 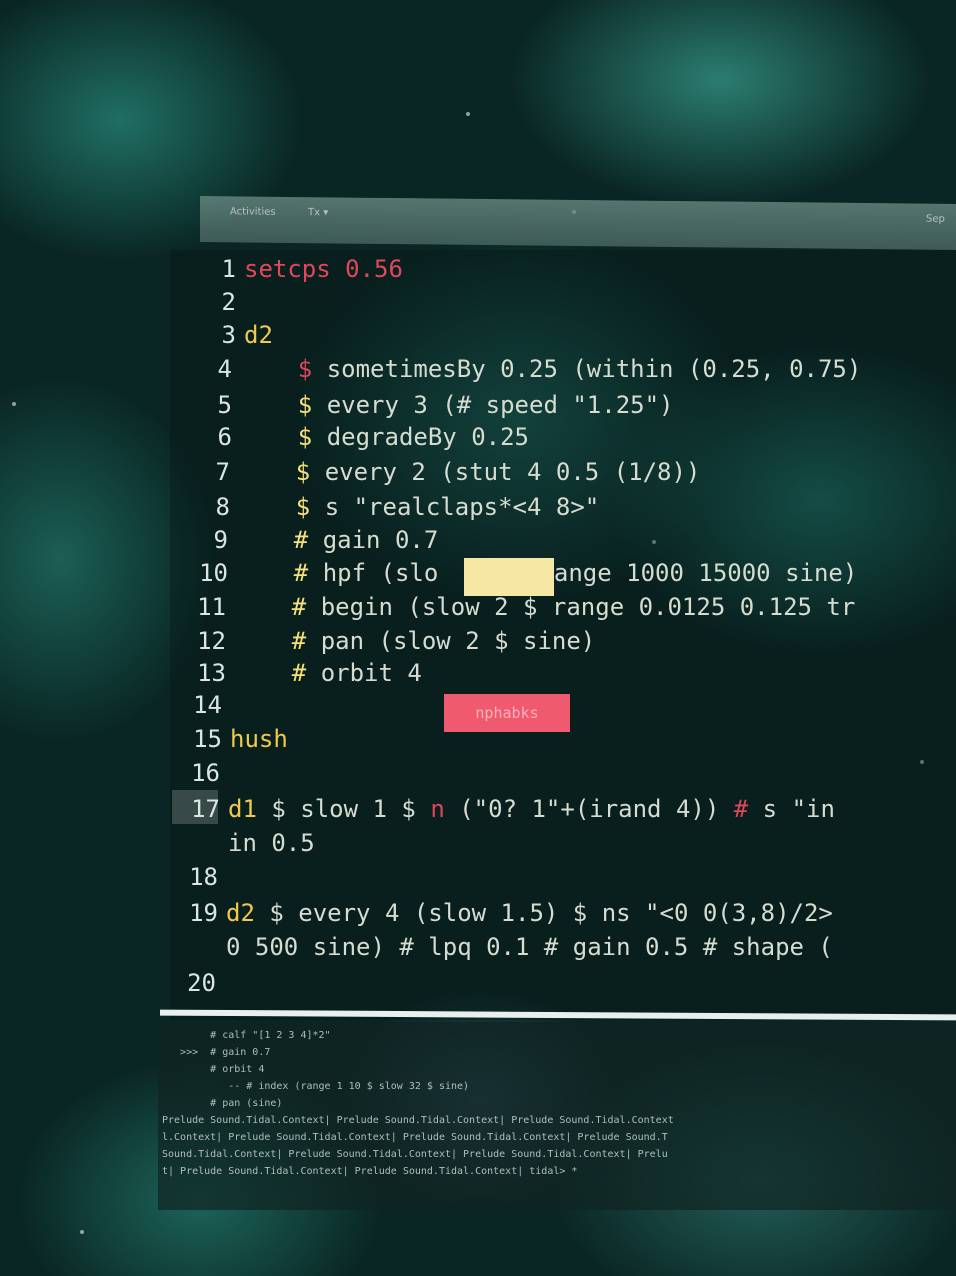 I want to click on code-token: d1, so click(x=250, y=809).